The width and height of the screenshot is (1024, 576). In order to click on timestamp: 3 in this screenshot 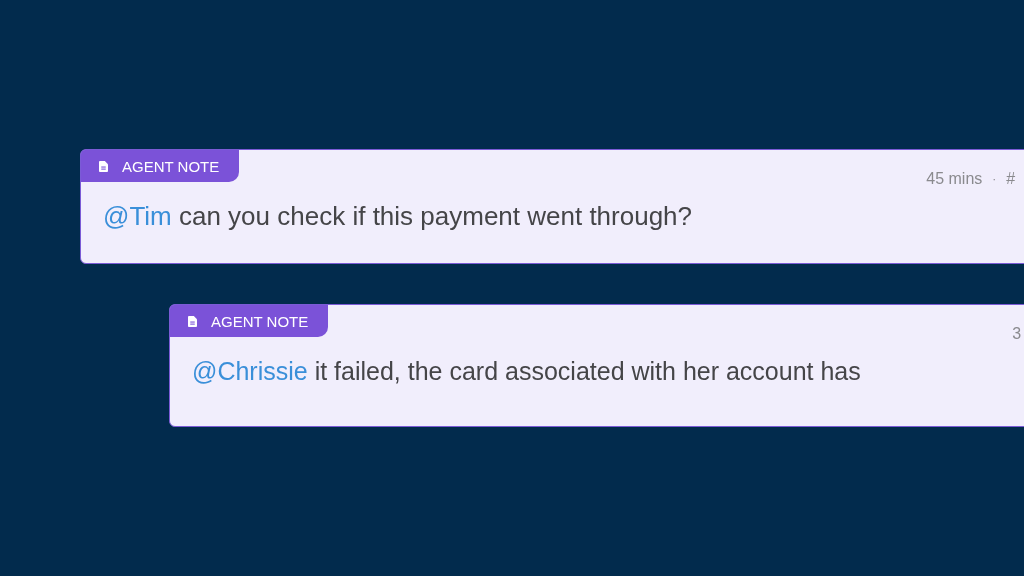, I will do `click(1017, 334)`.